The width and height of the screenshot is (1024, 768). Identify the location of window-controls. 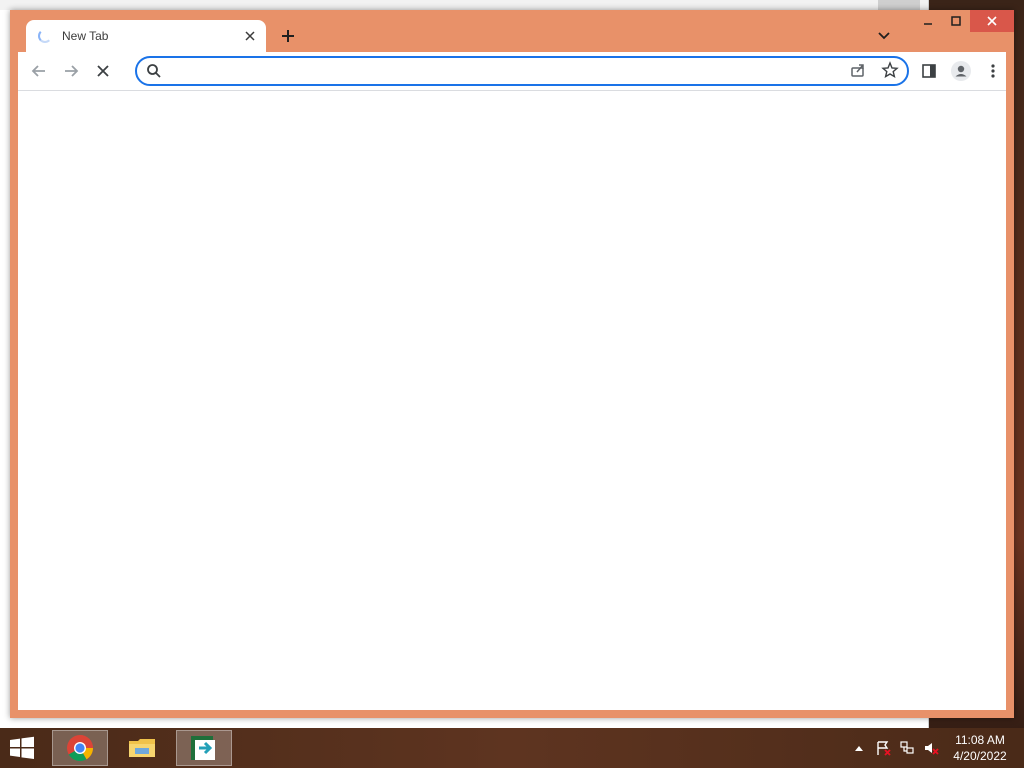
(964, 21).